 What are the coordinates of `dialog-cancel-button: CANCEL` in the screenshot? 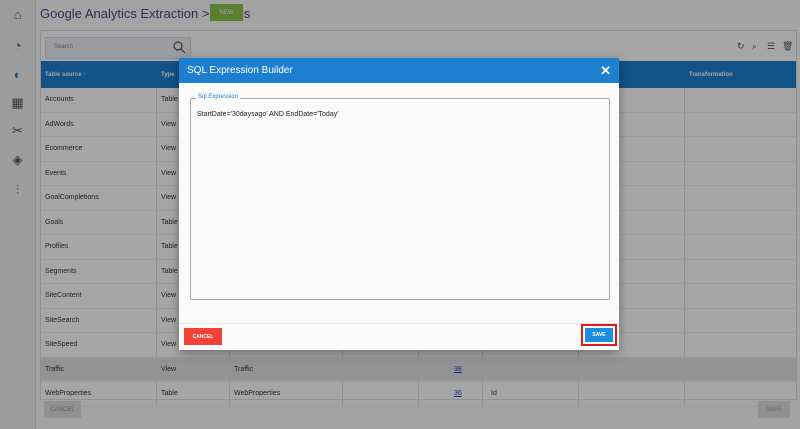 It's located at (203, 336).